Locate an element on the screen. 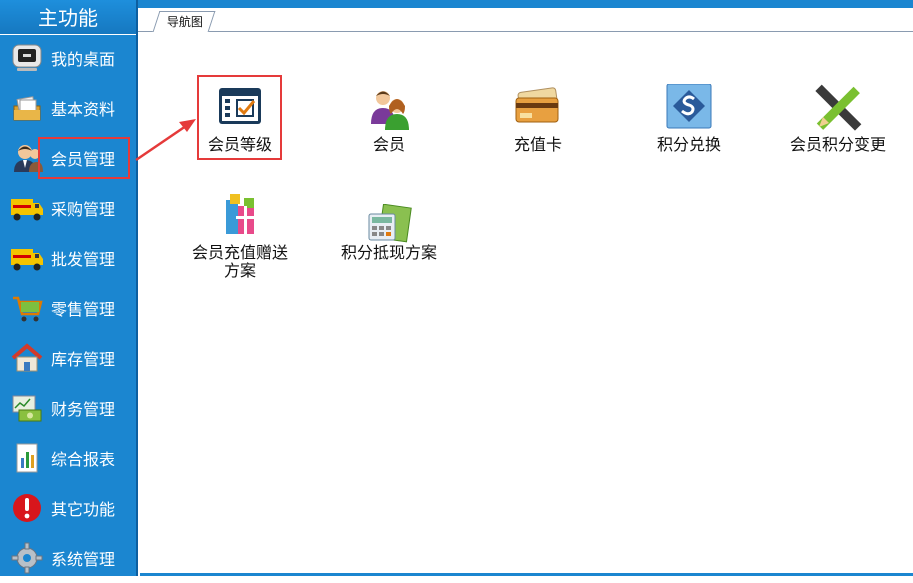 The width and height of the screenshot is (913, 583). selection-highlight is located at coordinates (84, 158).